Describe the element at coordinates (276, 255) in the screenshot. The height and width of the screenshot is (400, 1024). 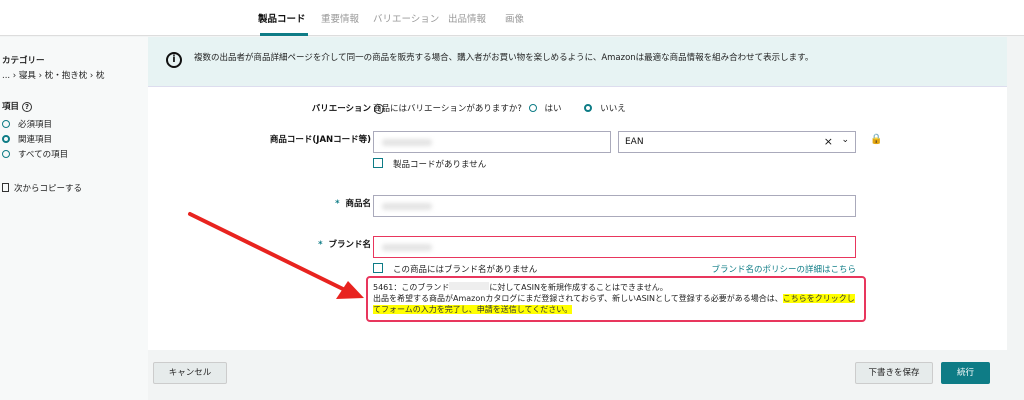
I see `red-arrow-annotation` at that location.